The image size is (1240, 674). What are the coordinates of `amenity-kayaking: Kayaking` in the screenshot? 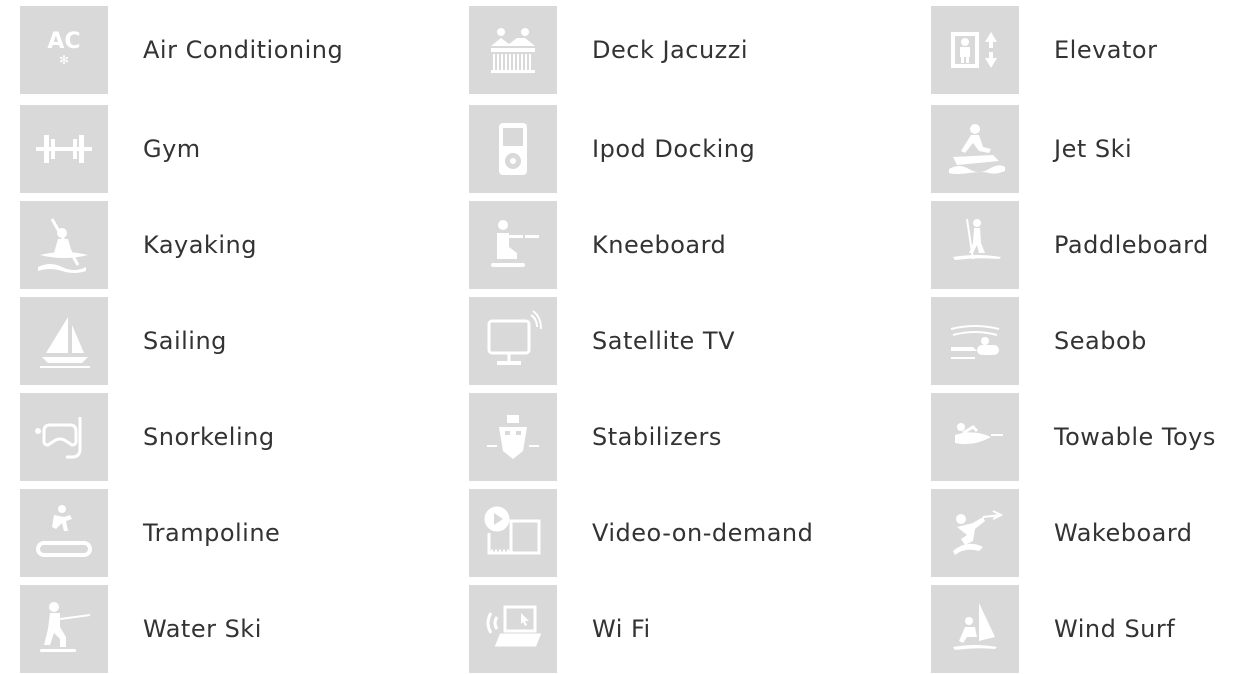 It's located at (138, 245).